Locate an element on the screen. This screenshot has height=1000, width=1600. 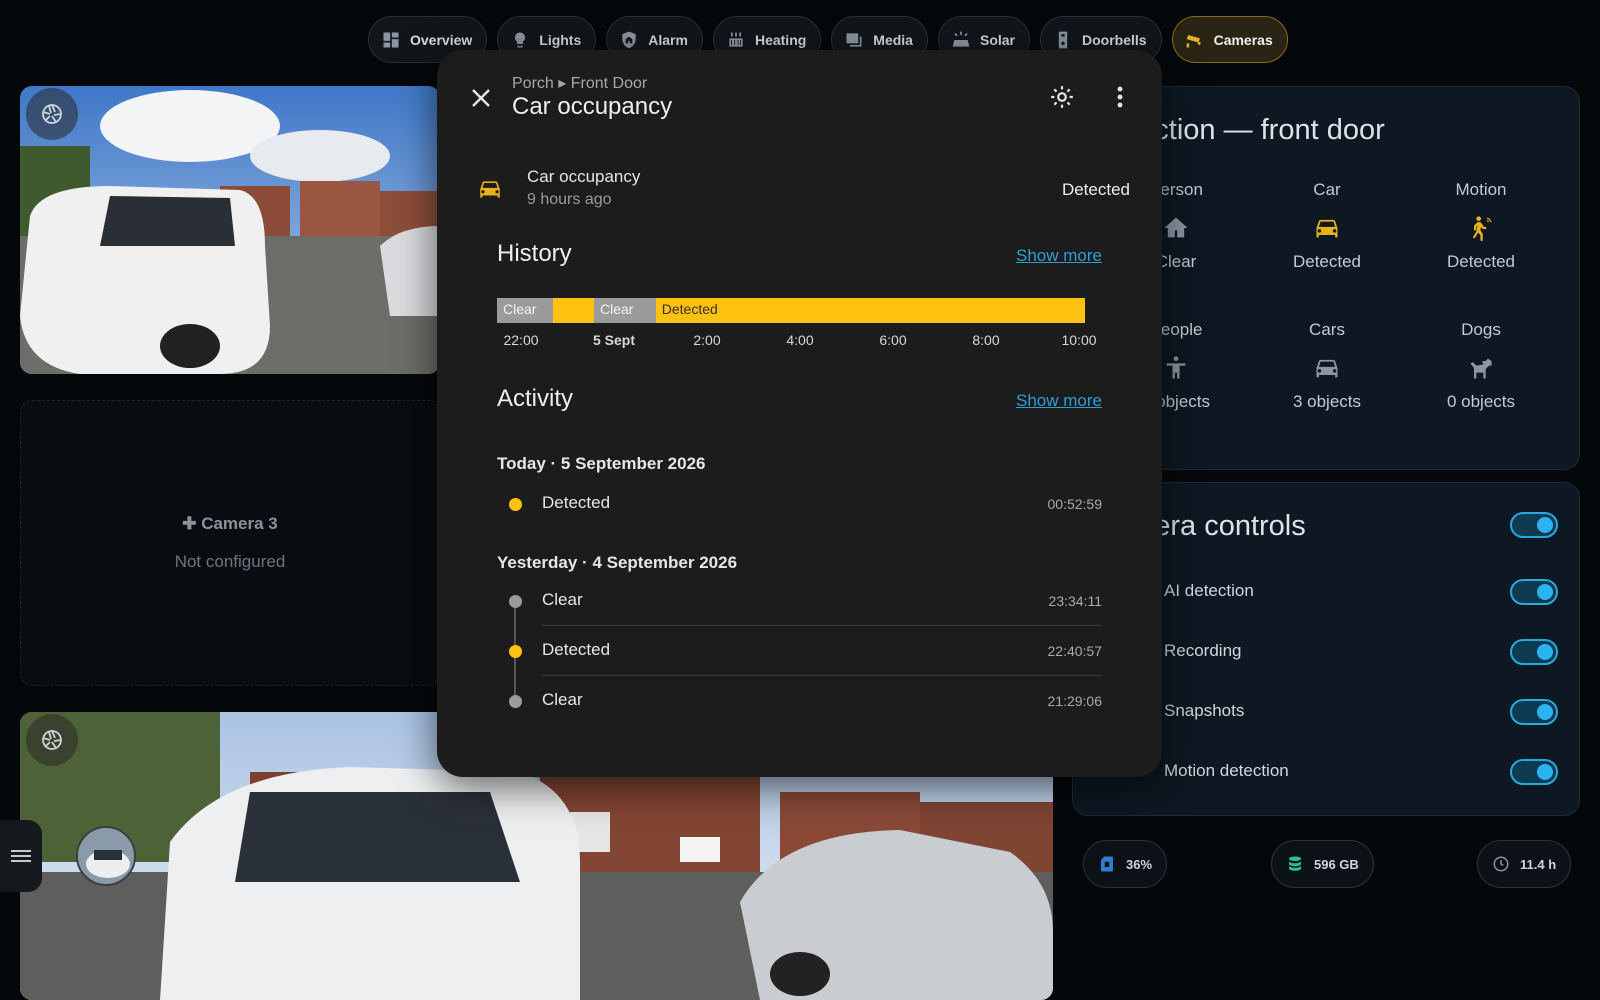
close-button is located at coordinates (481, 98).